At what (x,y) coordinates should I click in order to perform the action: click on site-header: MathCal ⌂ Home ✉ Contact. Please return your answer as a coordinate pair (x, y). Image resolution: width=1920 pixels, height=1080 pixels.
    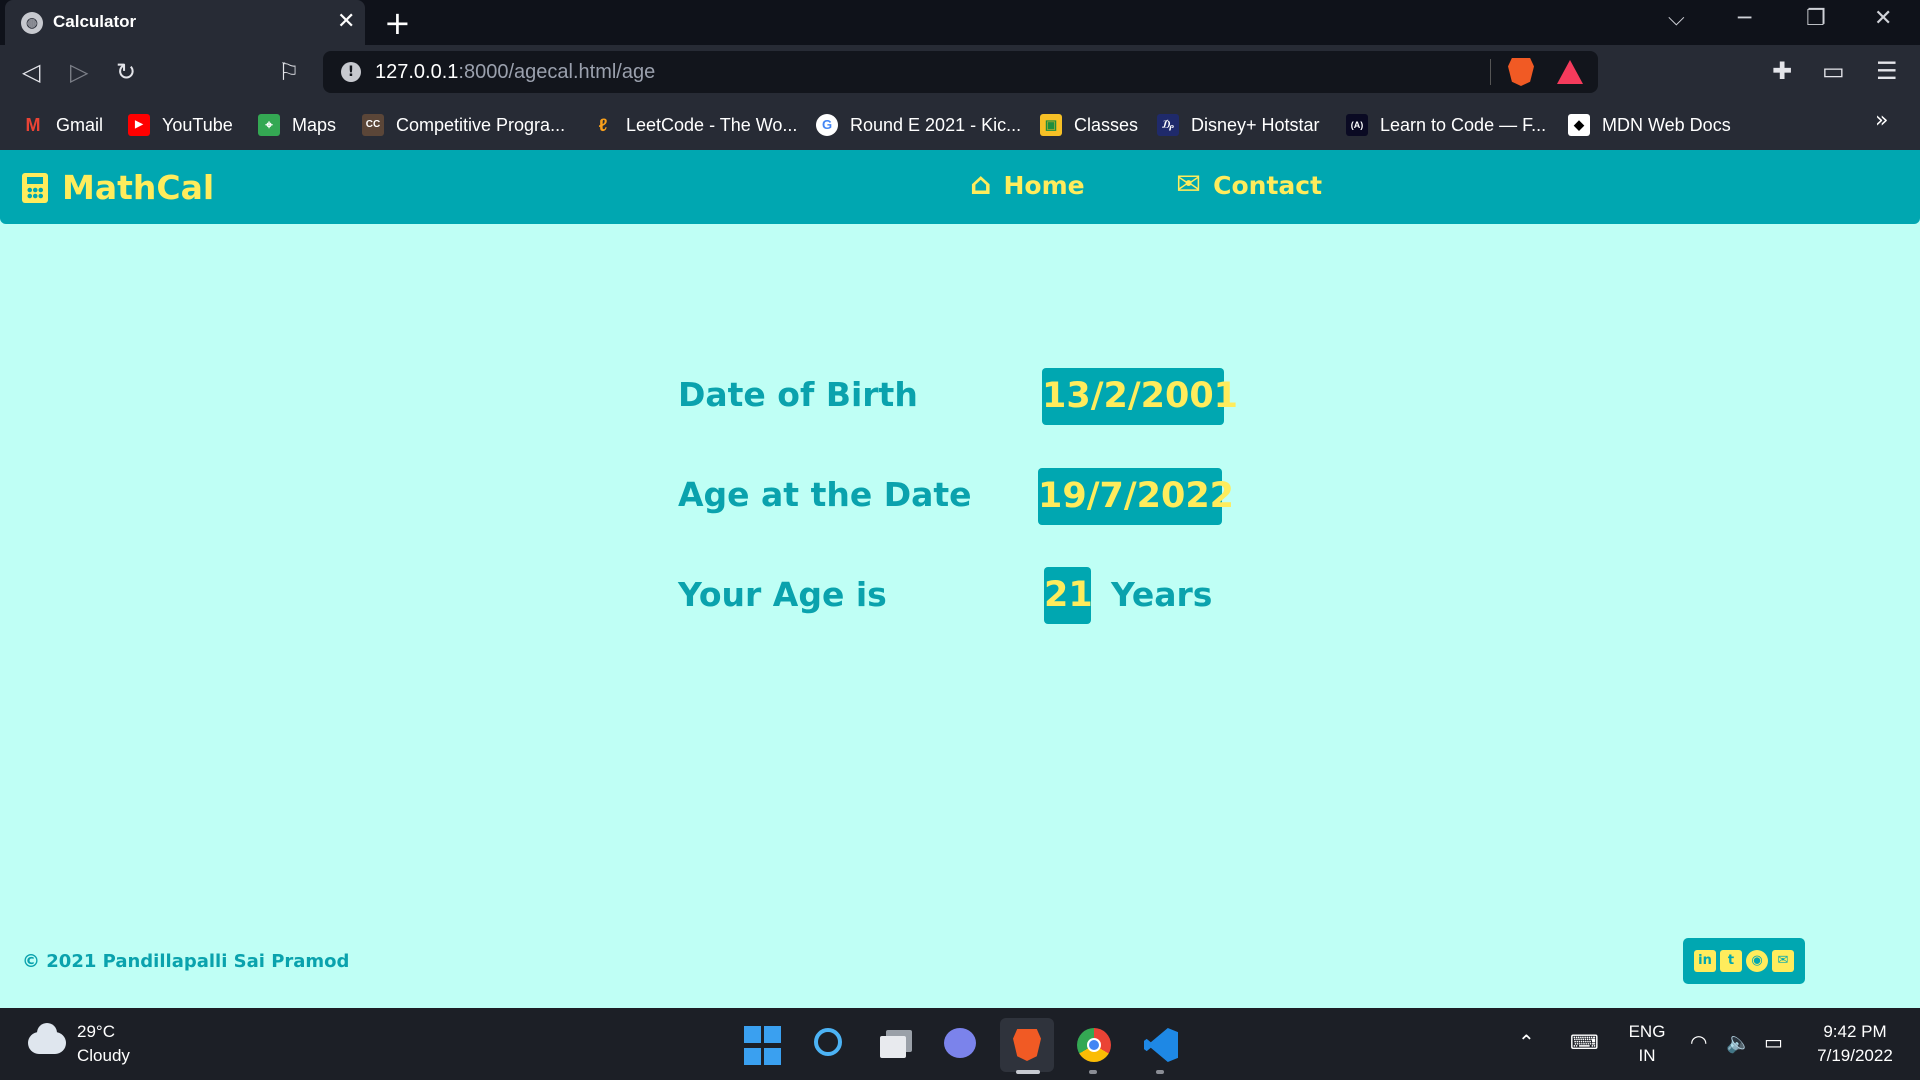
    Looking at the image, I should click on (960, 187).